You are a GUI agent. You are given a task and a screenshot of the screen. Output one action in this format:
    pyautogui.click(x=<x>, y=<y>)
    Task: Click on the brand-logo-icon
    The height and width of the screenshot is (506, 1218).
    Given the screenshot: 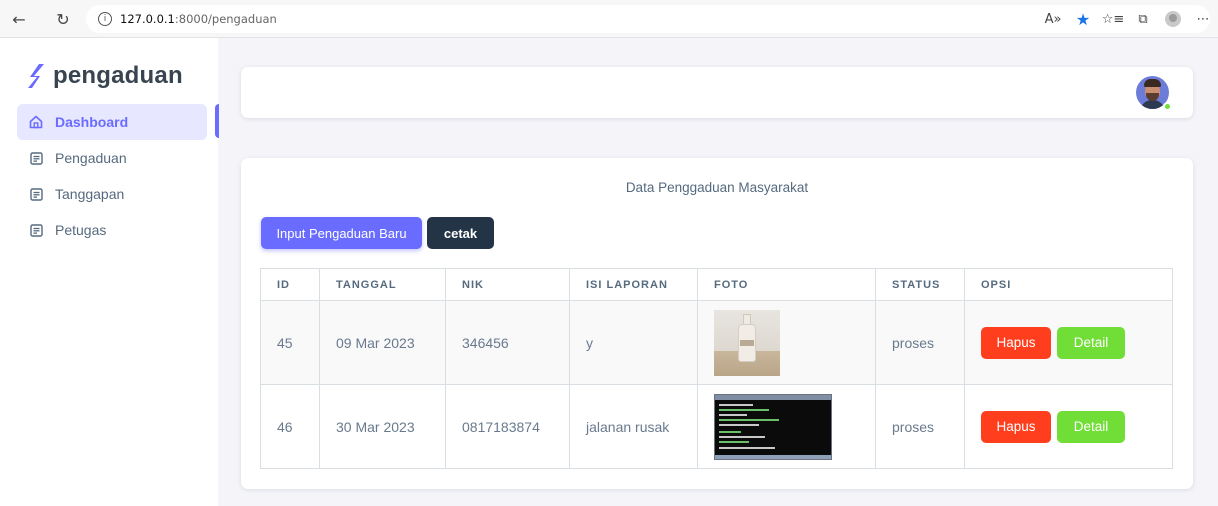 What is the action you would take?
    pyautogui.click(x=36, y=76)
    